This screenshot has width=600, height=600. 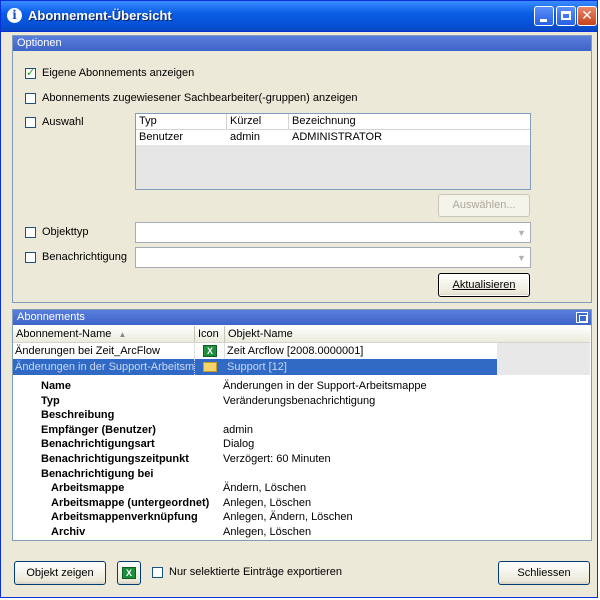 I want to click on object-type-checkbox, so click(x=30, y=232).